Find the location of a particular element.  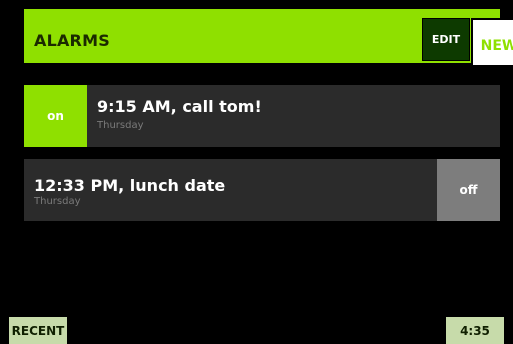

new-alarm-button: NEW is located at coordinates (492, 42).